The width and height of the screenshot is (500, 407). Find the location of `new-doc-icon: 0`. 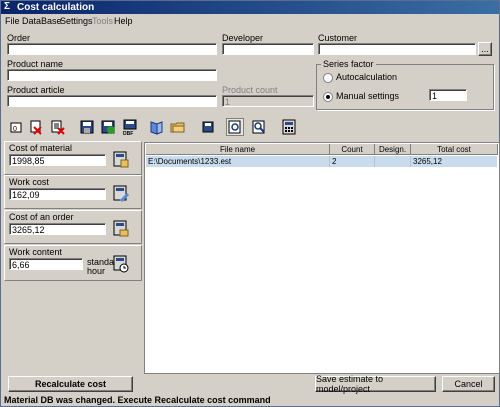

new-doc-icon: 0 is located at coordinates (16, 127).